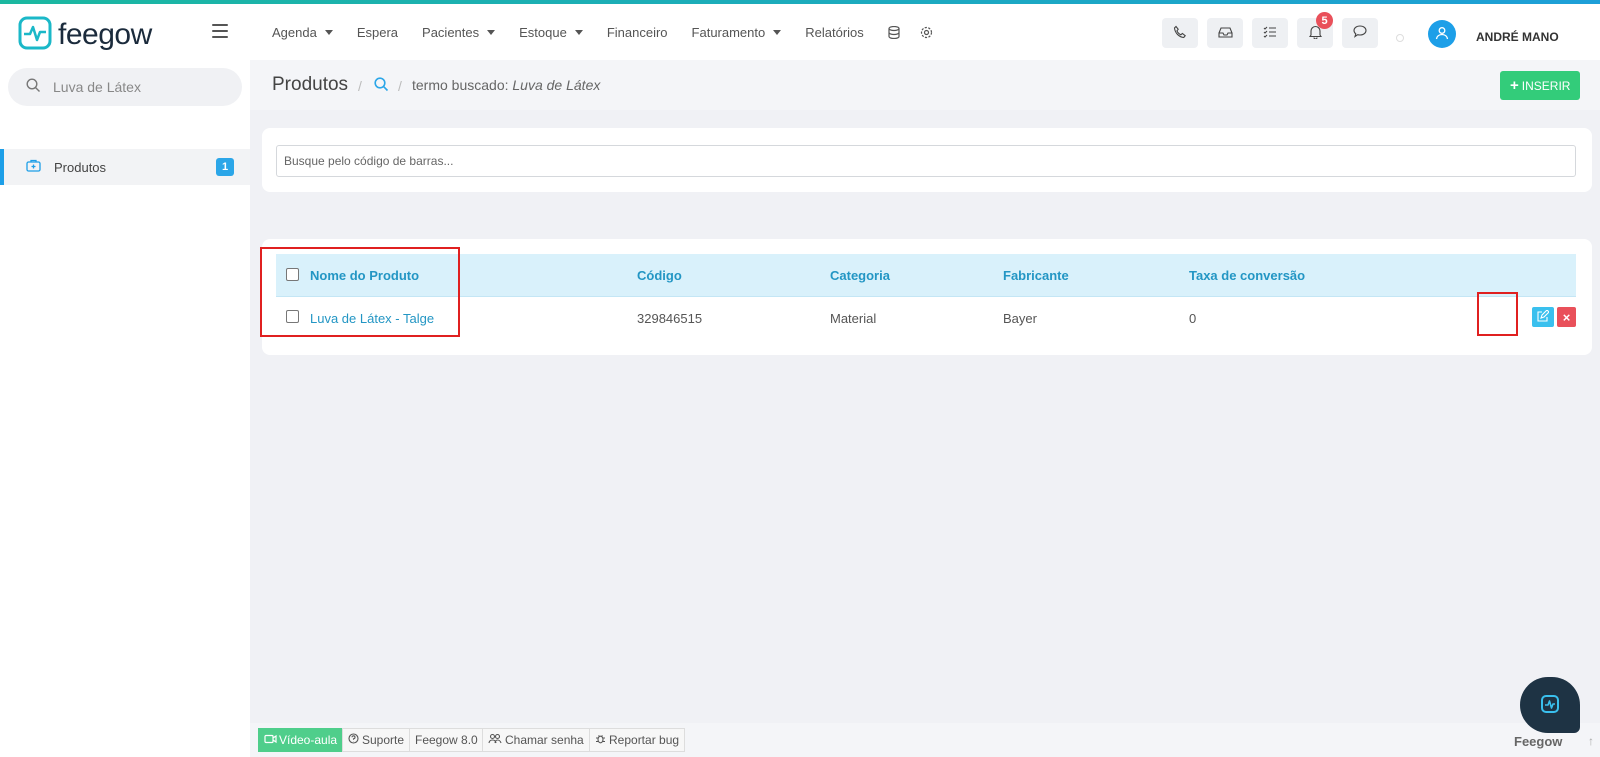 This screenshot has width=1600, height=757. What do you see at coordinates (1020, 318) in the screenshot?
I see `product-manufacturer: Bayer` at bounding box center [1020, 318].